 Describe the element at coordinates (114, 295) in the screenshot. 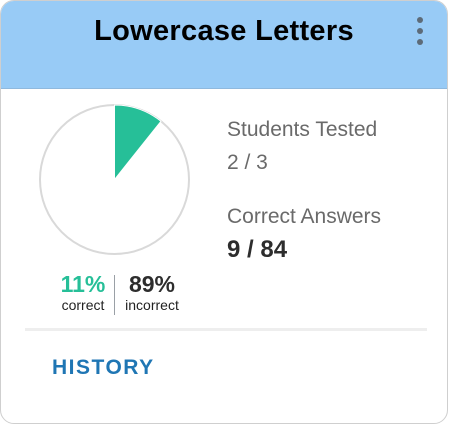

I see `summary-divider` at that location.